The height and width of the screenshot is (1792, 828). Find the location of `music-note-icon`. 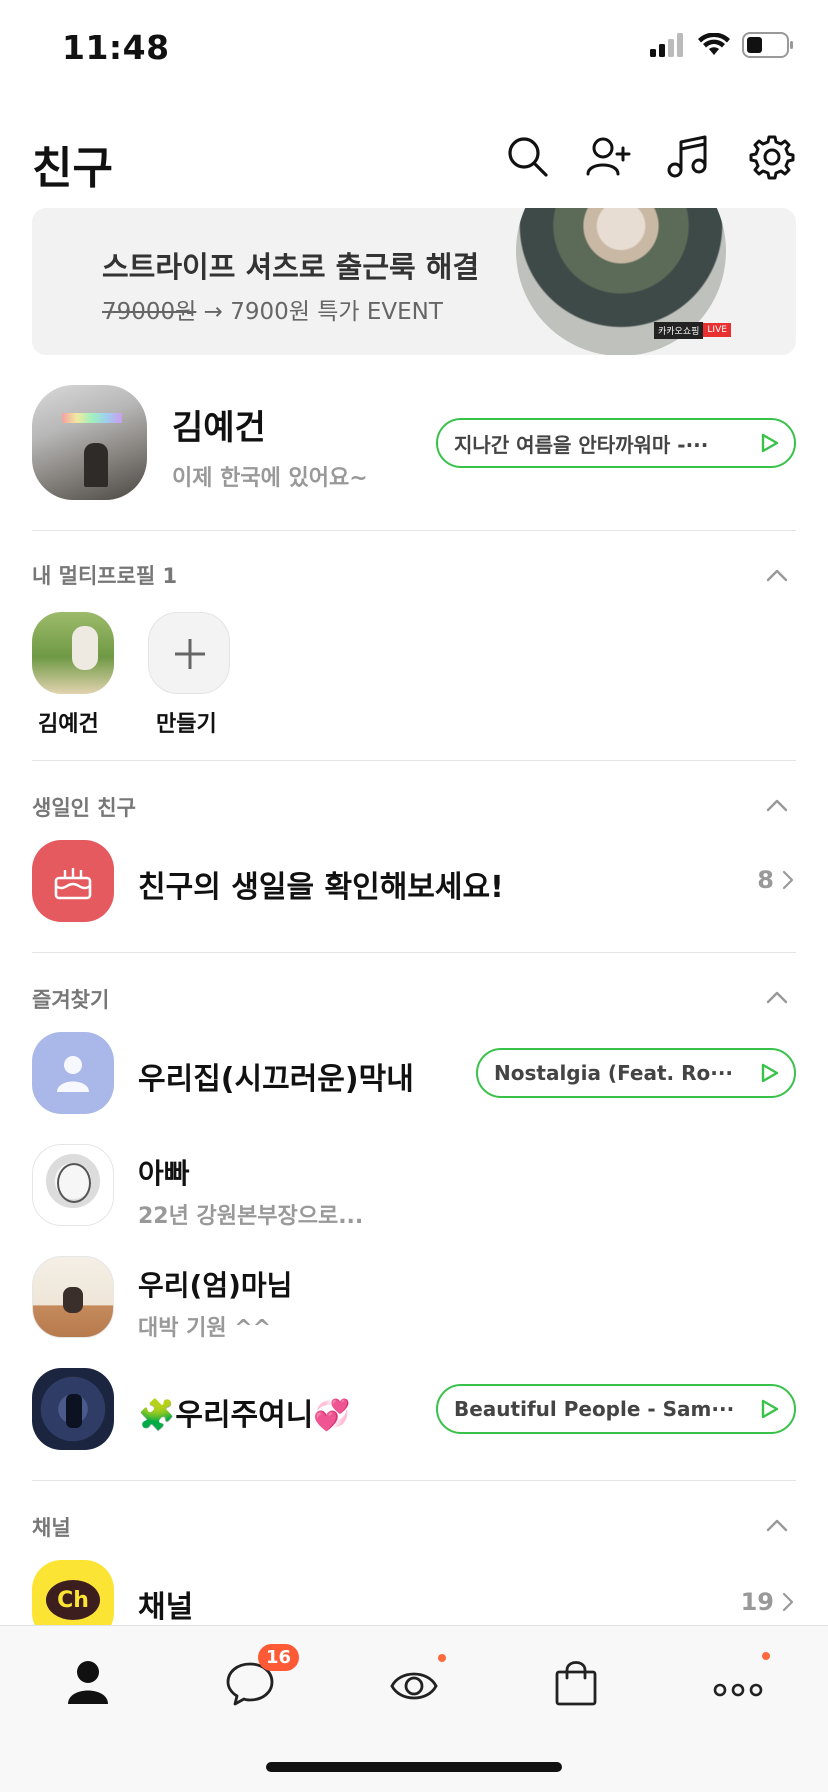

music-note-icon is located at coordinates (687, 156).